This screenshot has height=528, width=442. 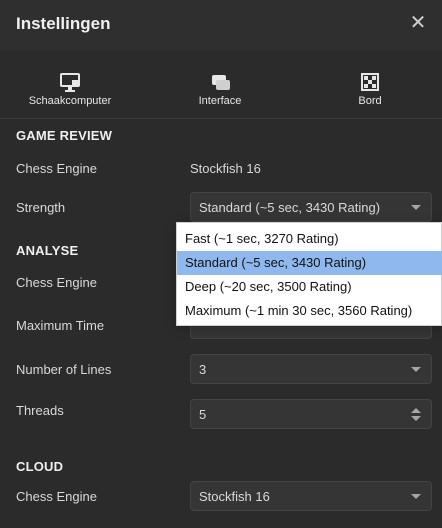 I want to click on chessboard-icon, so click(x=370, y=82).